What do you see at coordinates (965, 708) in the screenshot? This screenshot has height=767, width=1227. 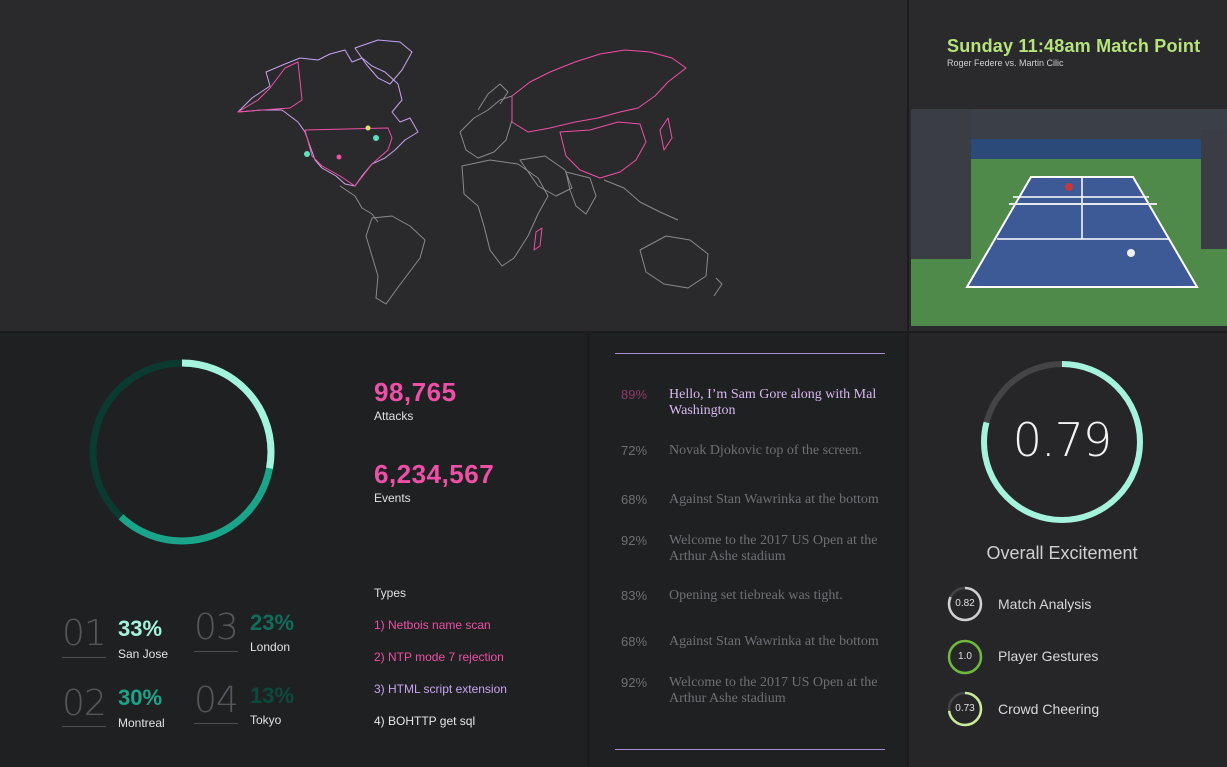 I see `metric-value: 0.73` at bounding box center [965, 708].